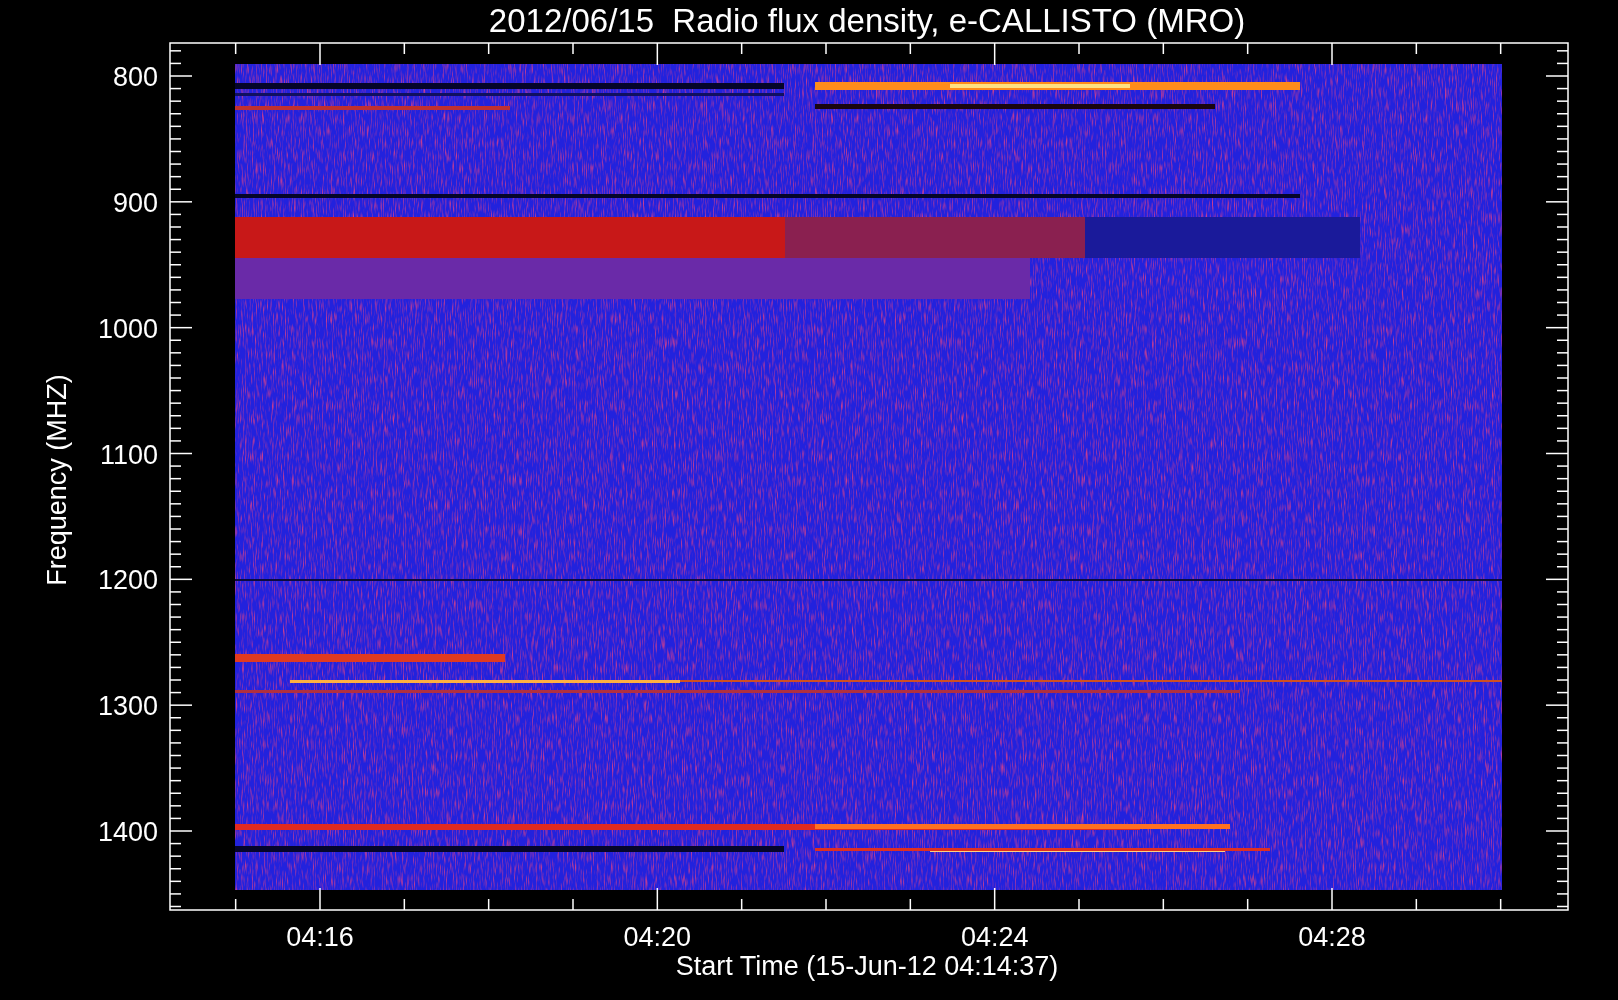  Describe the element at coordinates (127, 580) in the screenshot. I see `tick-label: 1200` at that location.